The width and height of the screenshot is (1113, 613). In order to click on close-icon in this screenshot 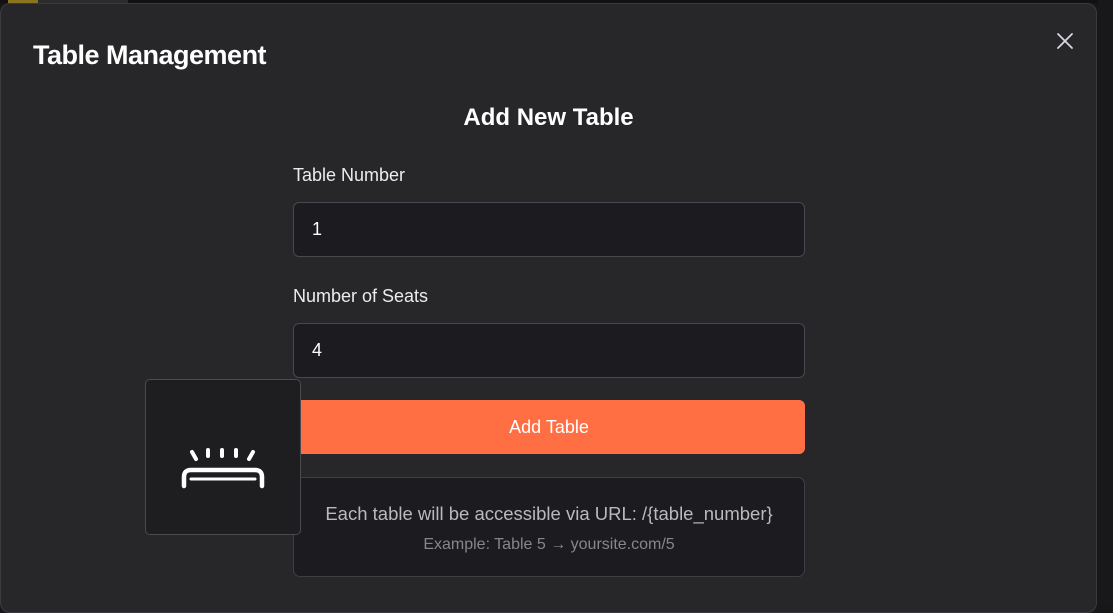, I will do `click(1065, 41)`.